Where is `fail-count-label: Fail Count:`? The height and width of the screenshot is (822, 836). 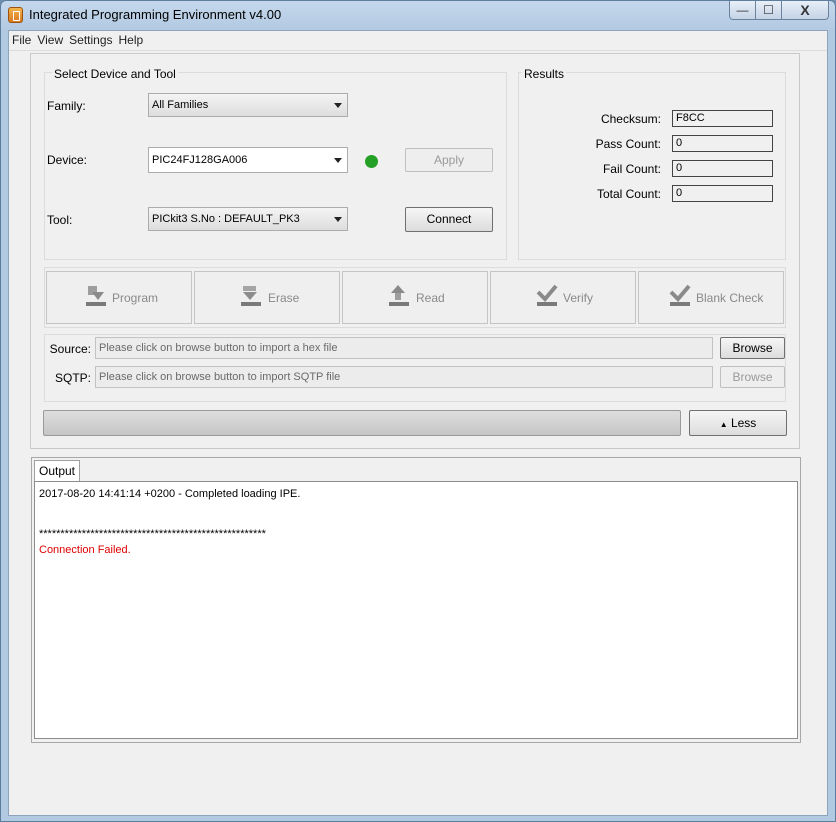
fail-count-label: Fail Count: is located at coordinates (631, 169).